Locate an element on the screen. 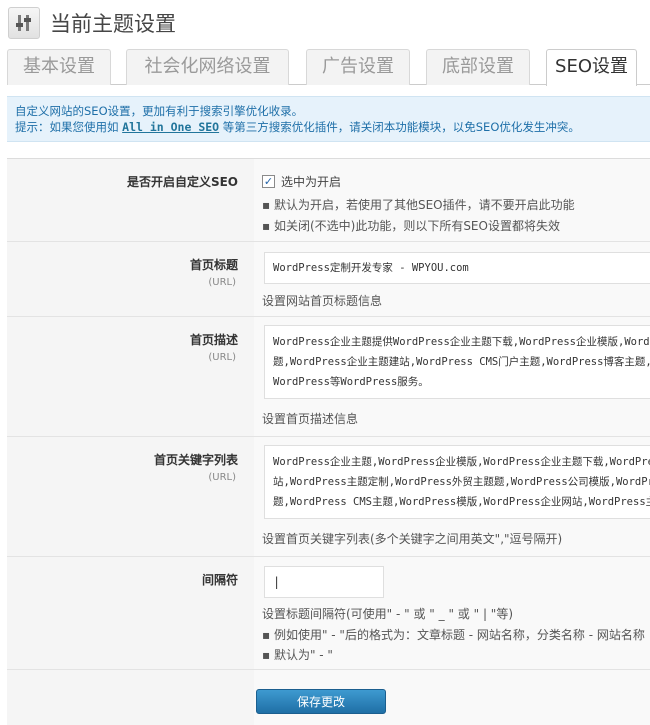  seo-enable-checkbox-line: ✓ 选中为开启 is located at coordinates (301, 181).